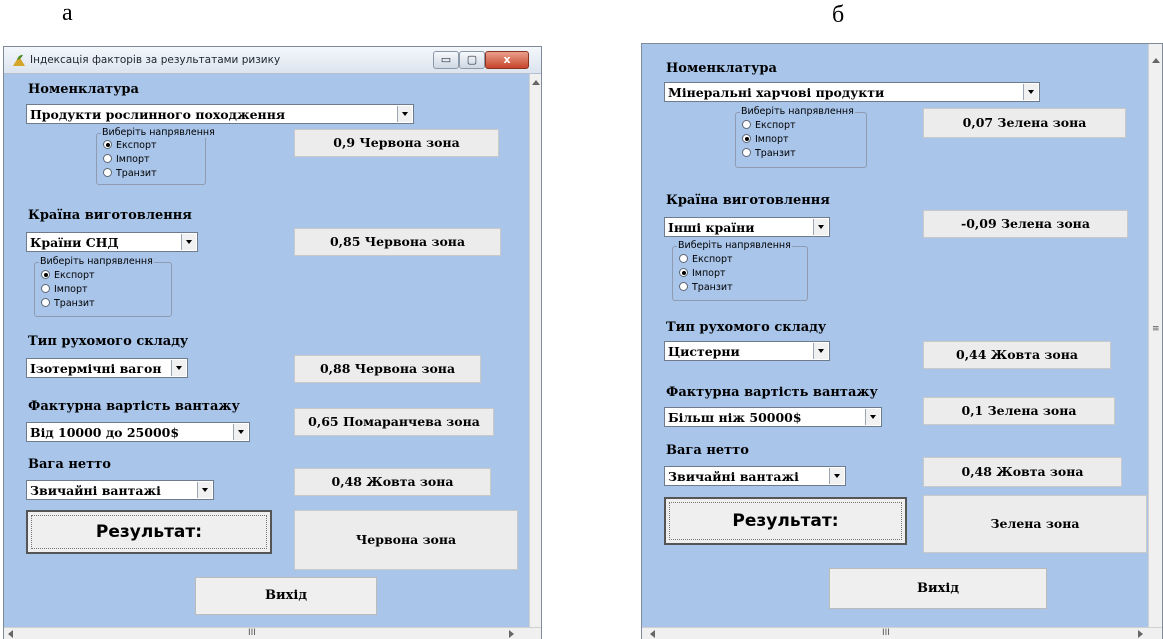 This screenshot has height=639, width=1163. Describe the element at coordinates (735, 417) in the screenshot. I see `cost-value: Більш ніж 50000$` at that location.